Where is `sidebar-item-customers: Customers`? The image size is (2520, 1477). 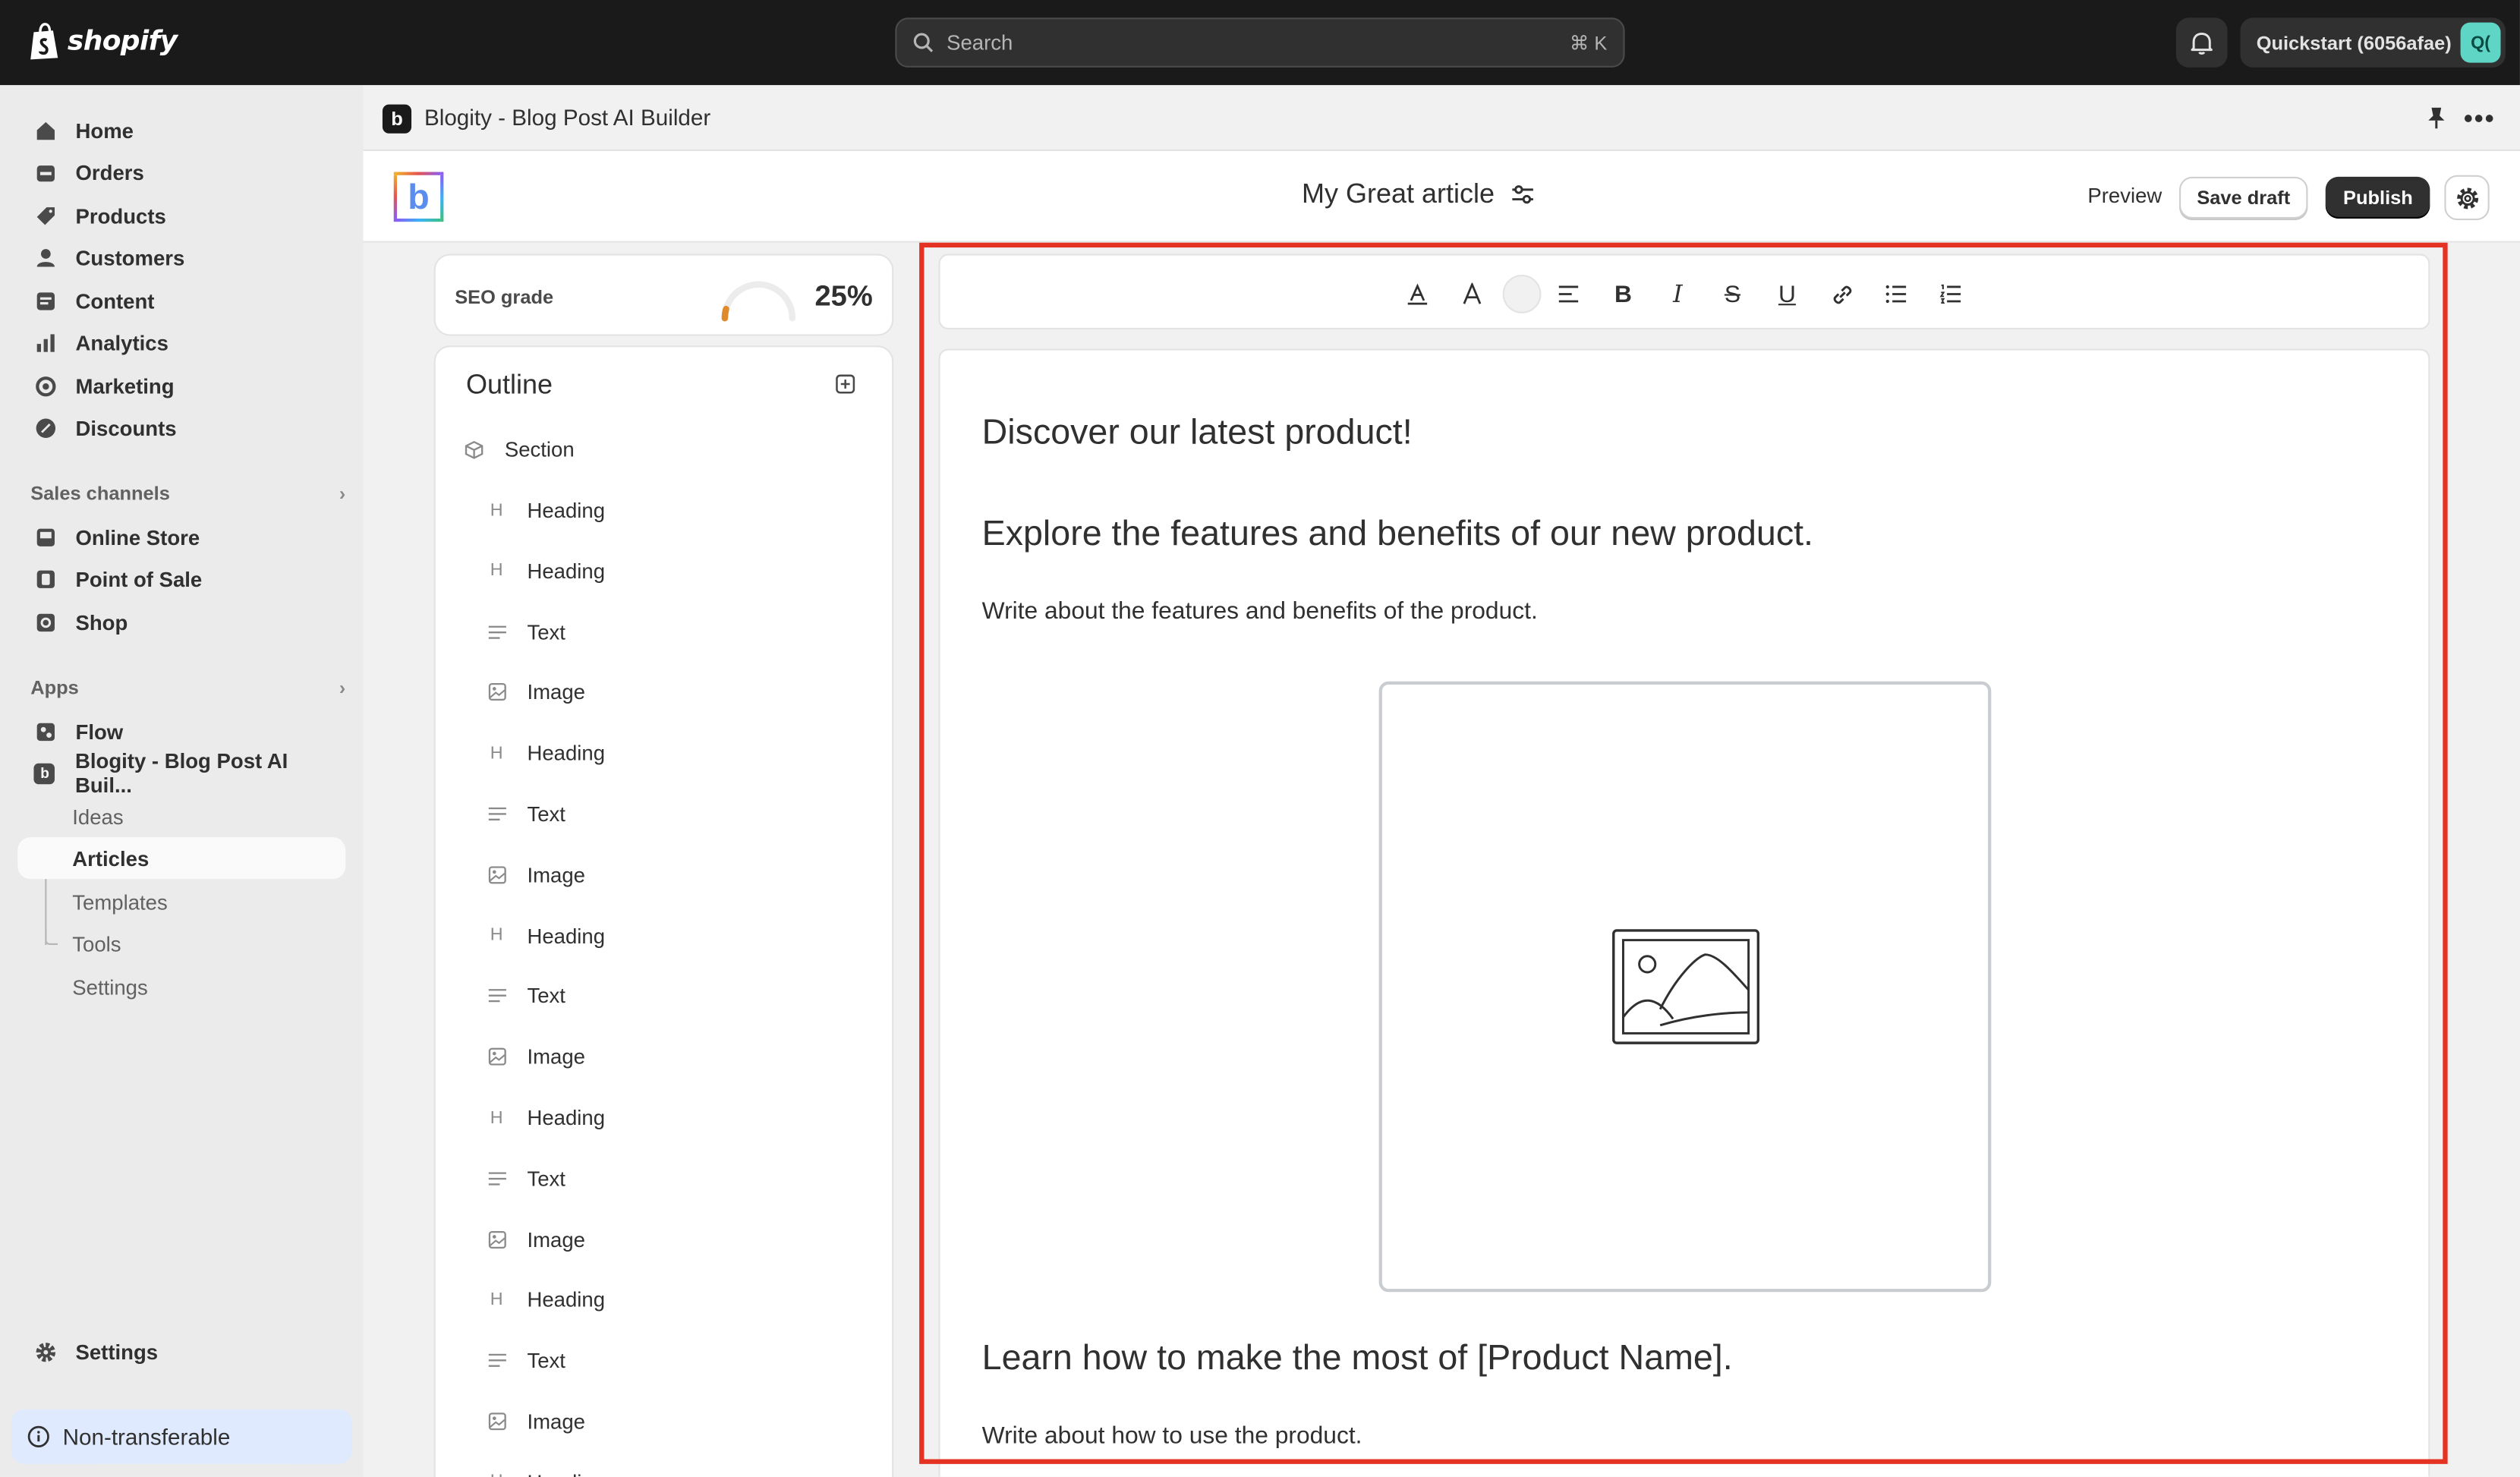
sidebar-item-customers: Customers is located at coordinates (181, 257).